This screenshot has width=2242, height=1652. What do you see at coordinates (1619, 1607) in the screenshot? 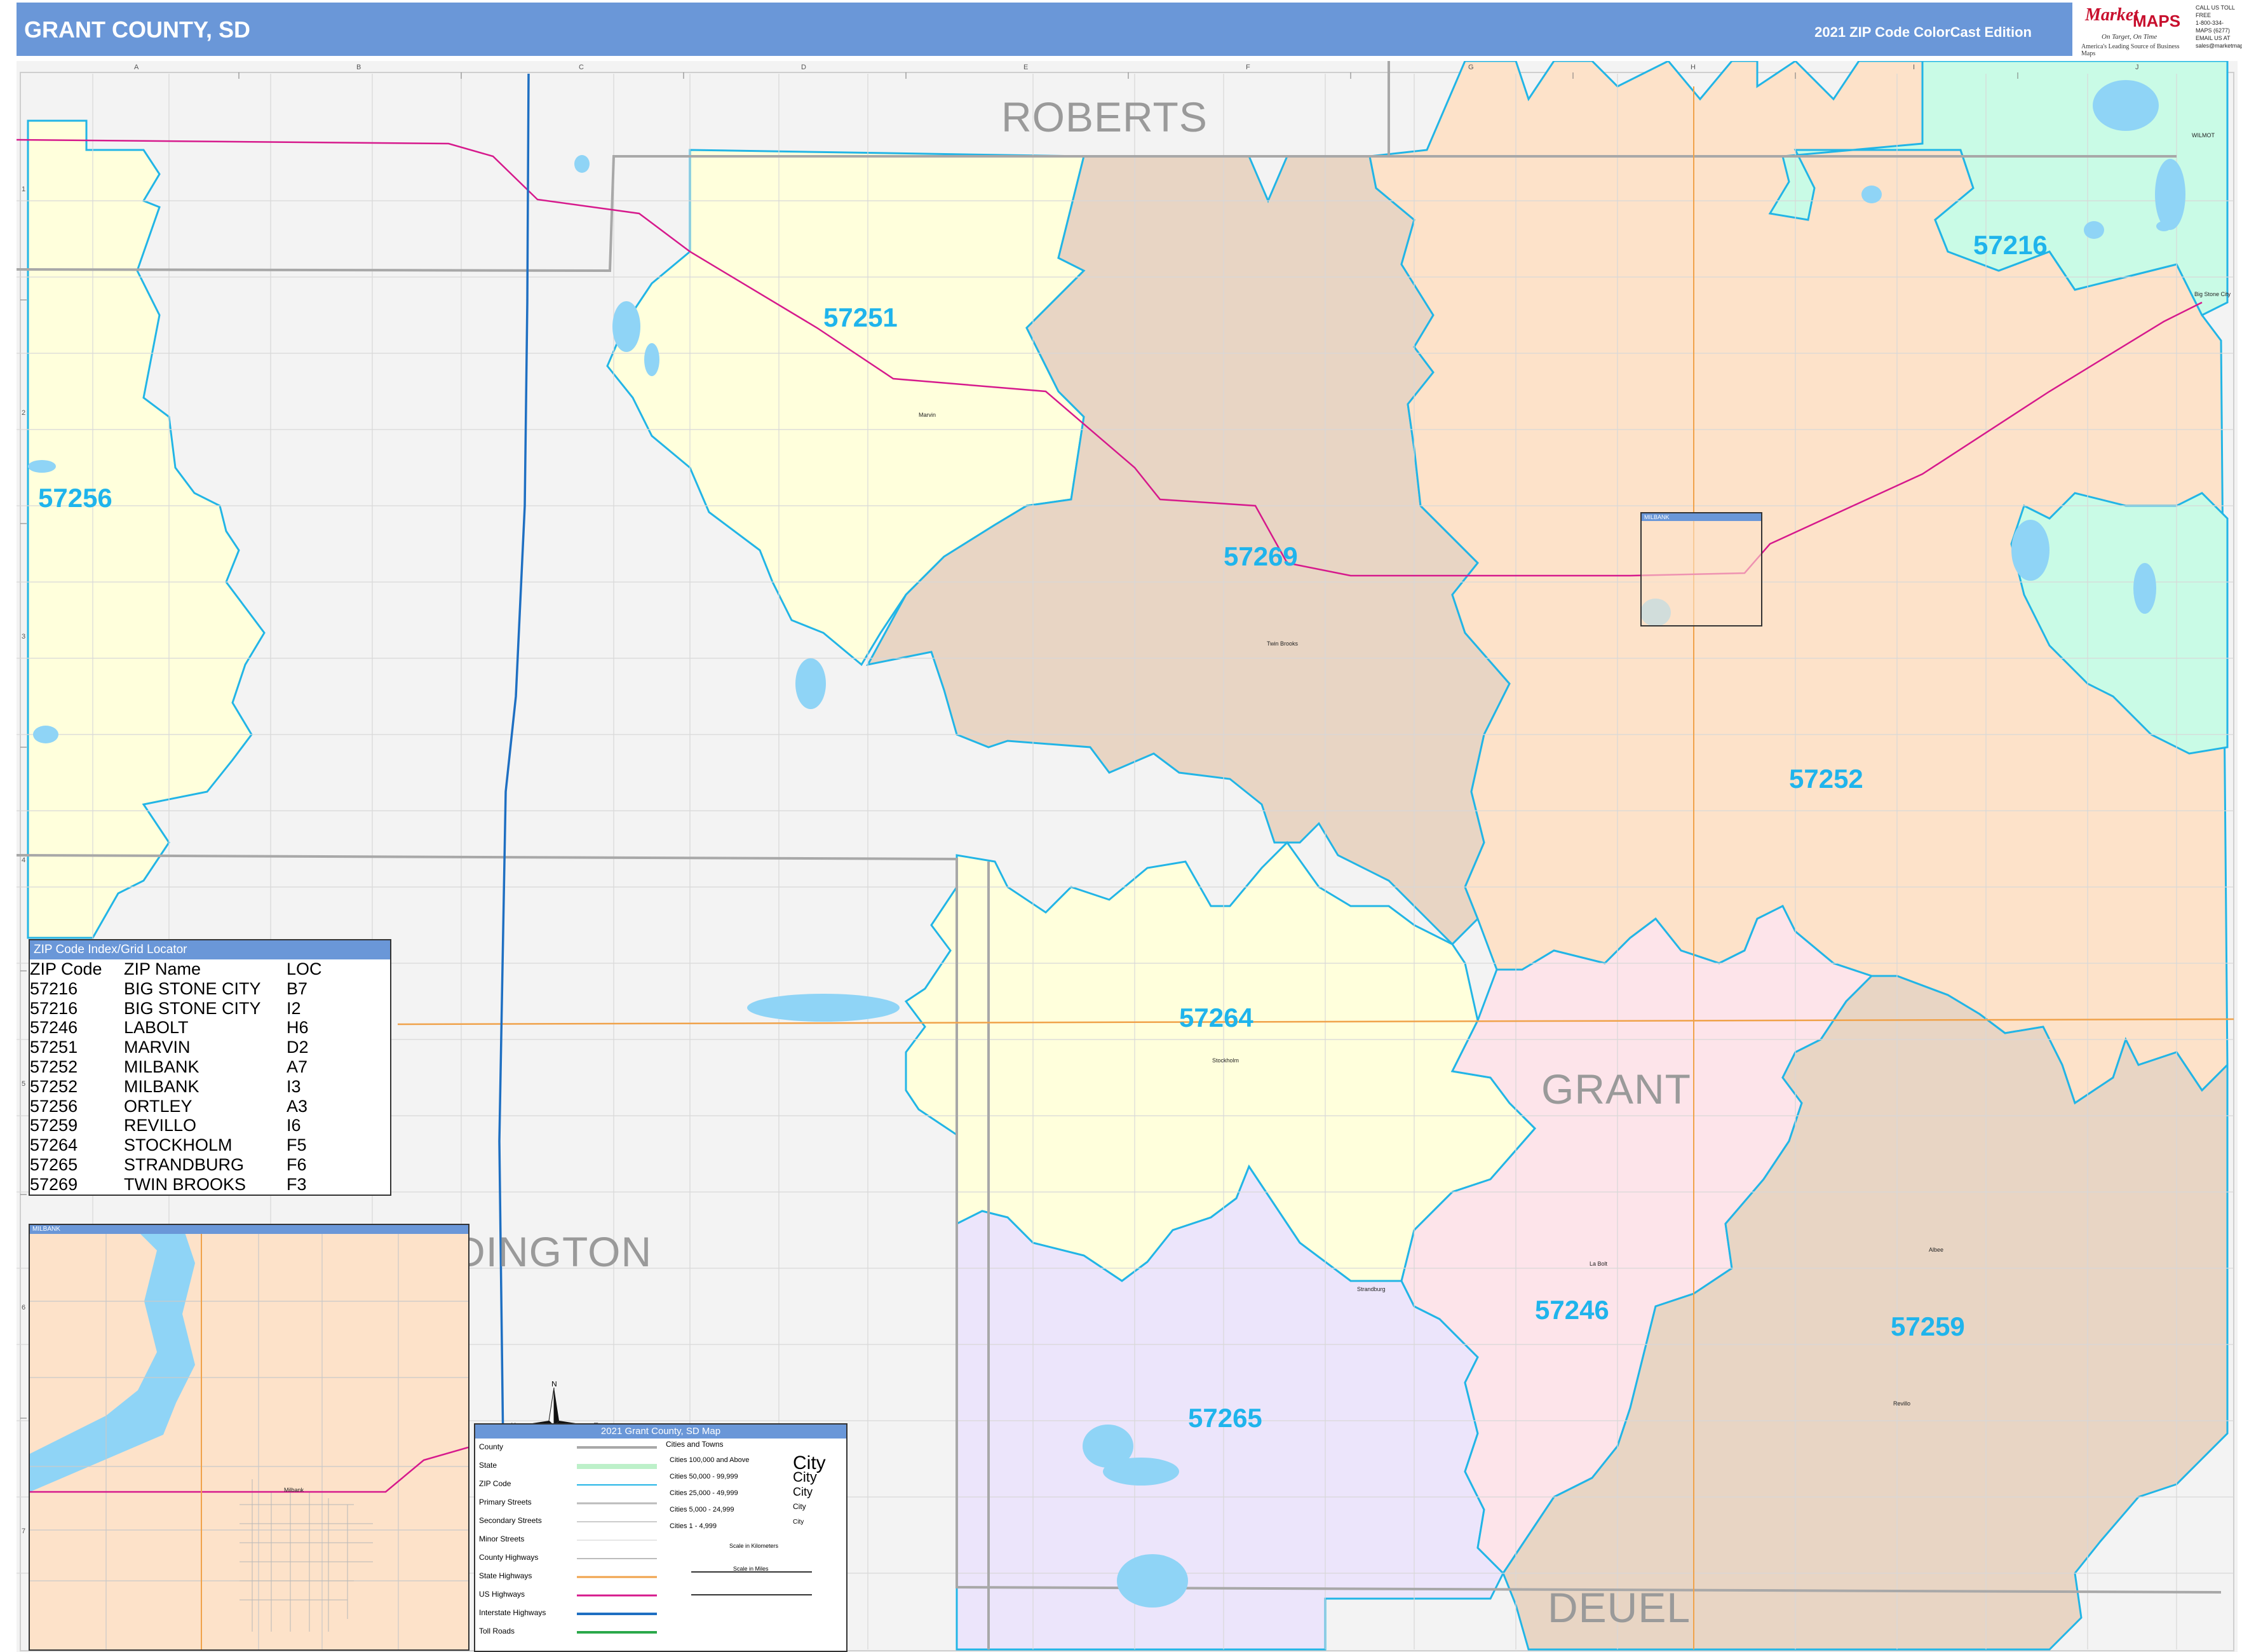
I see `county-name-deuel: DEUEL` at bounding box center [1619, 1607].